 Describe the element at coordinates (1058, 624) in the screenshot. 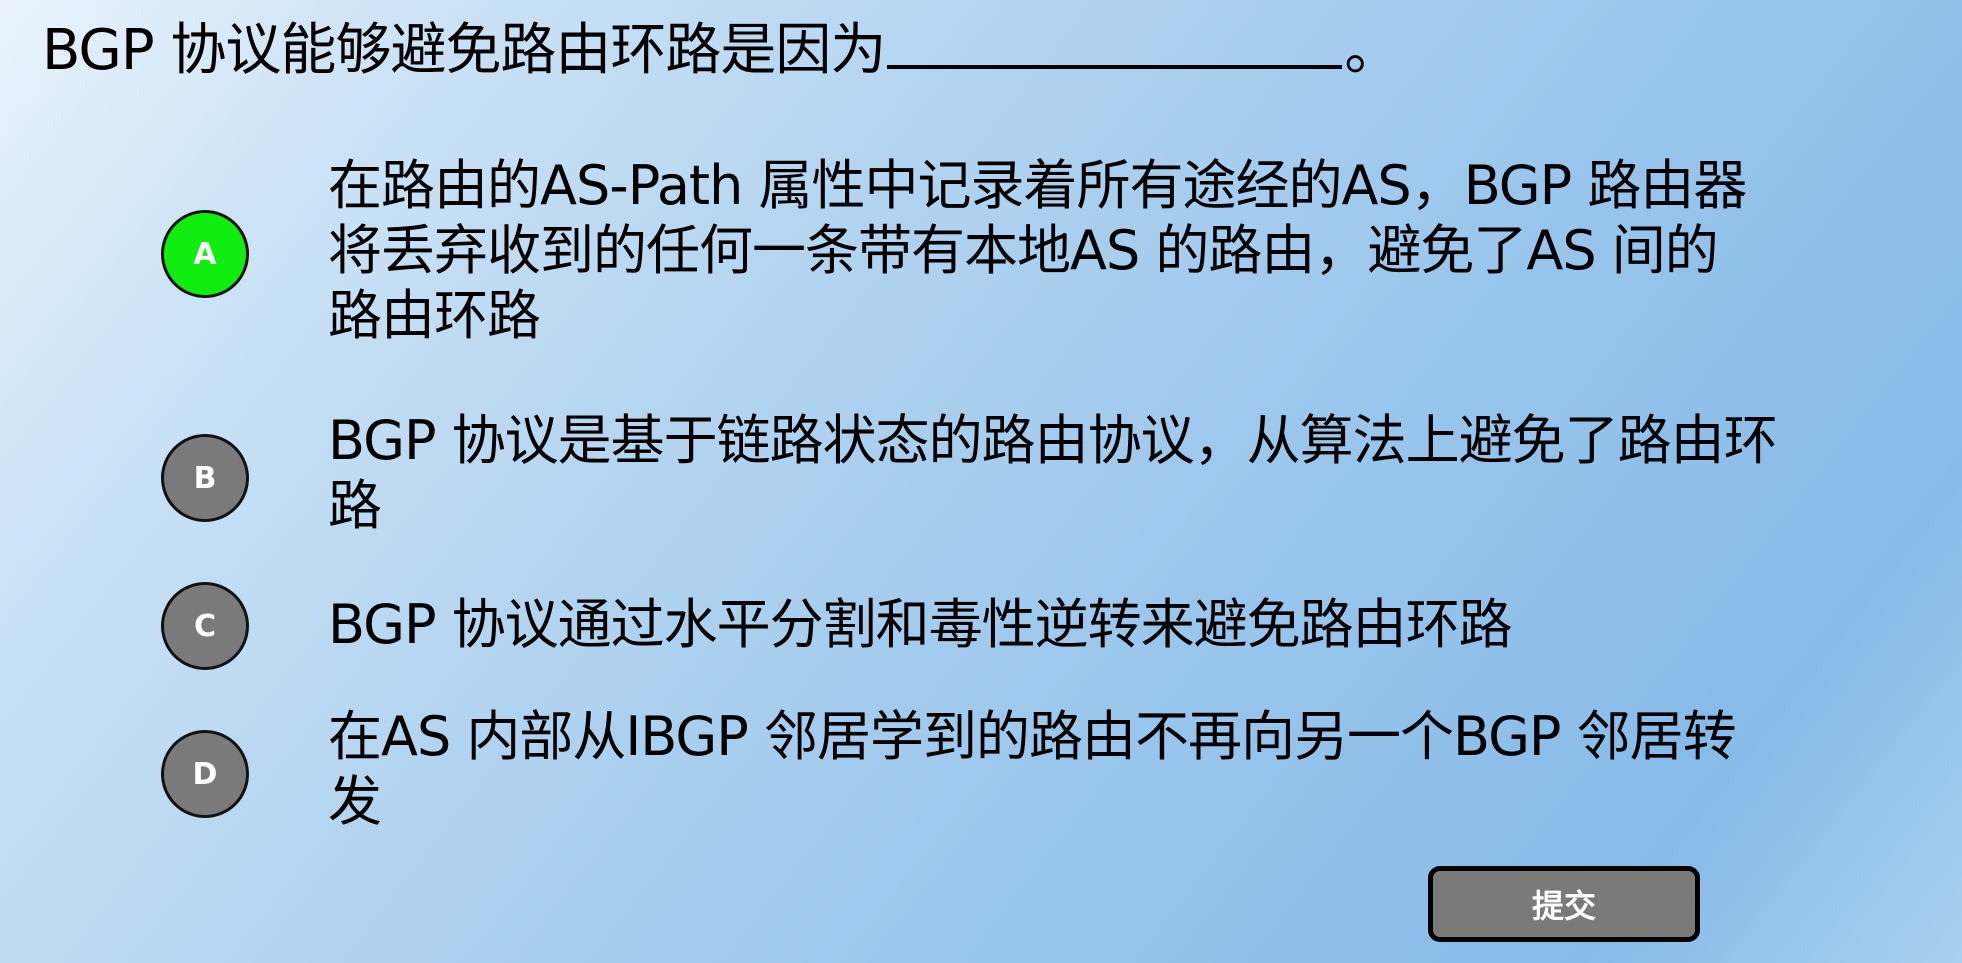

I see `option-c-label: BGP 协议通过水平分割和毒性逆转来避免路由环路` at that location.